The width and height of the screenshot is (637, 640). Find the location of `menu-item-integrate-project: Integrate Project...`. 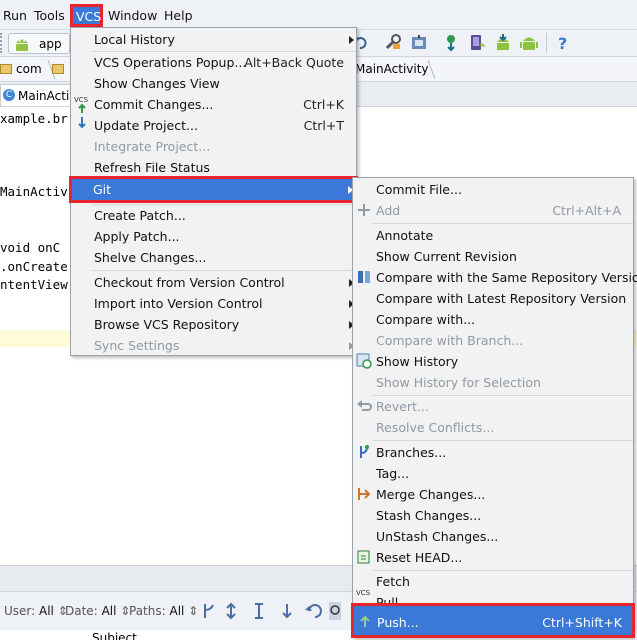

menu-item-integrate-project: Integrate Project... is located at coordinates (152, 146).